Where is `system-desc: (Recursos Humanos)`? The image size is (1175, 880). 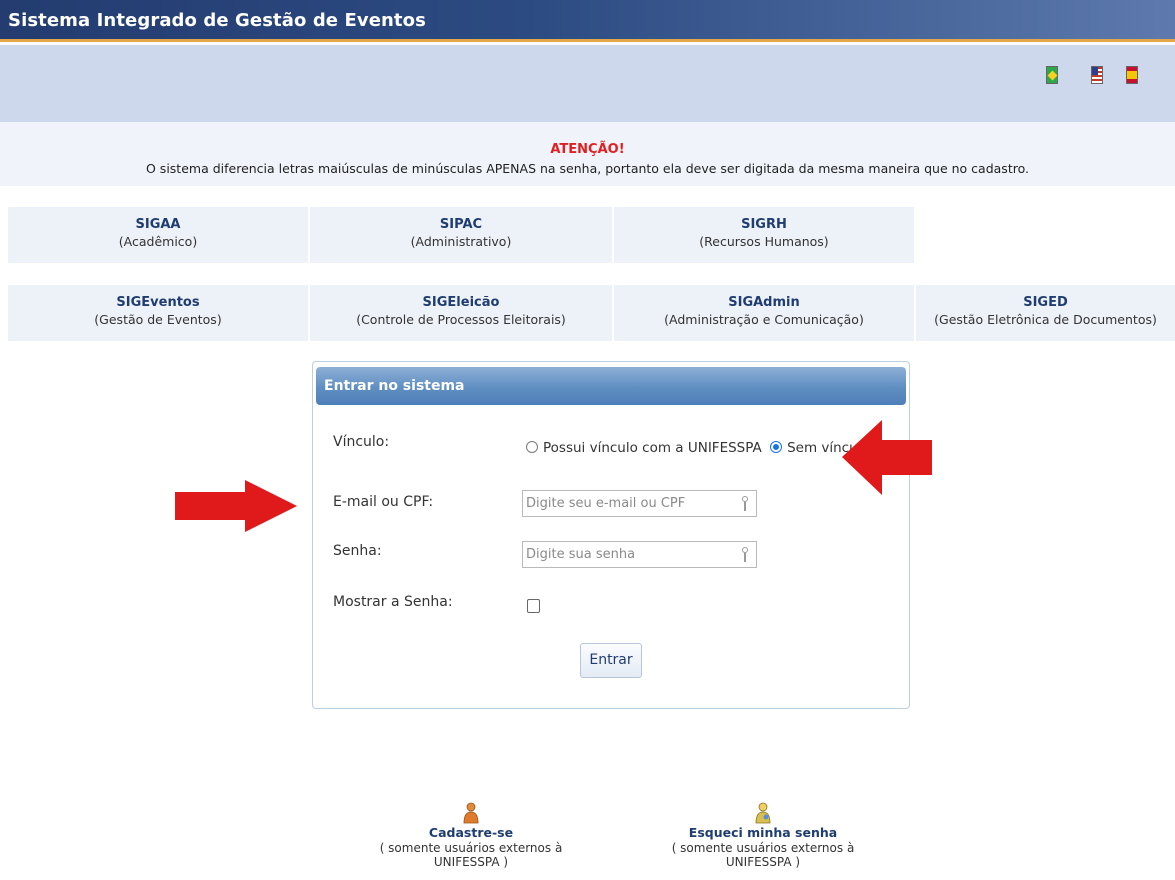
system-desc: (Recursos Humanos) is located at coordinates (764, 241).